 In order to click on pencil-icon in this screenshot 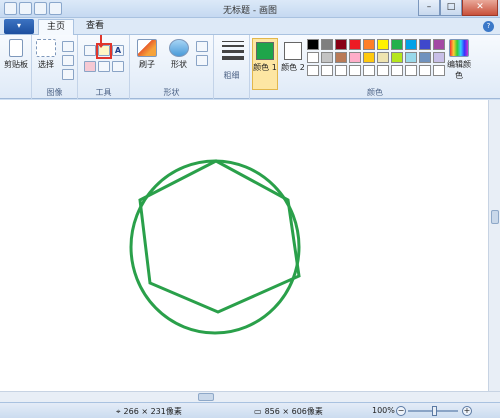, I will do `click(90, 50)`.